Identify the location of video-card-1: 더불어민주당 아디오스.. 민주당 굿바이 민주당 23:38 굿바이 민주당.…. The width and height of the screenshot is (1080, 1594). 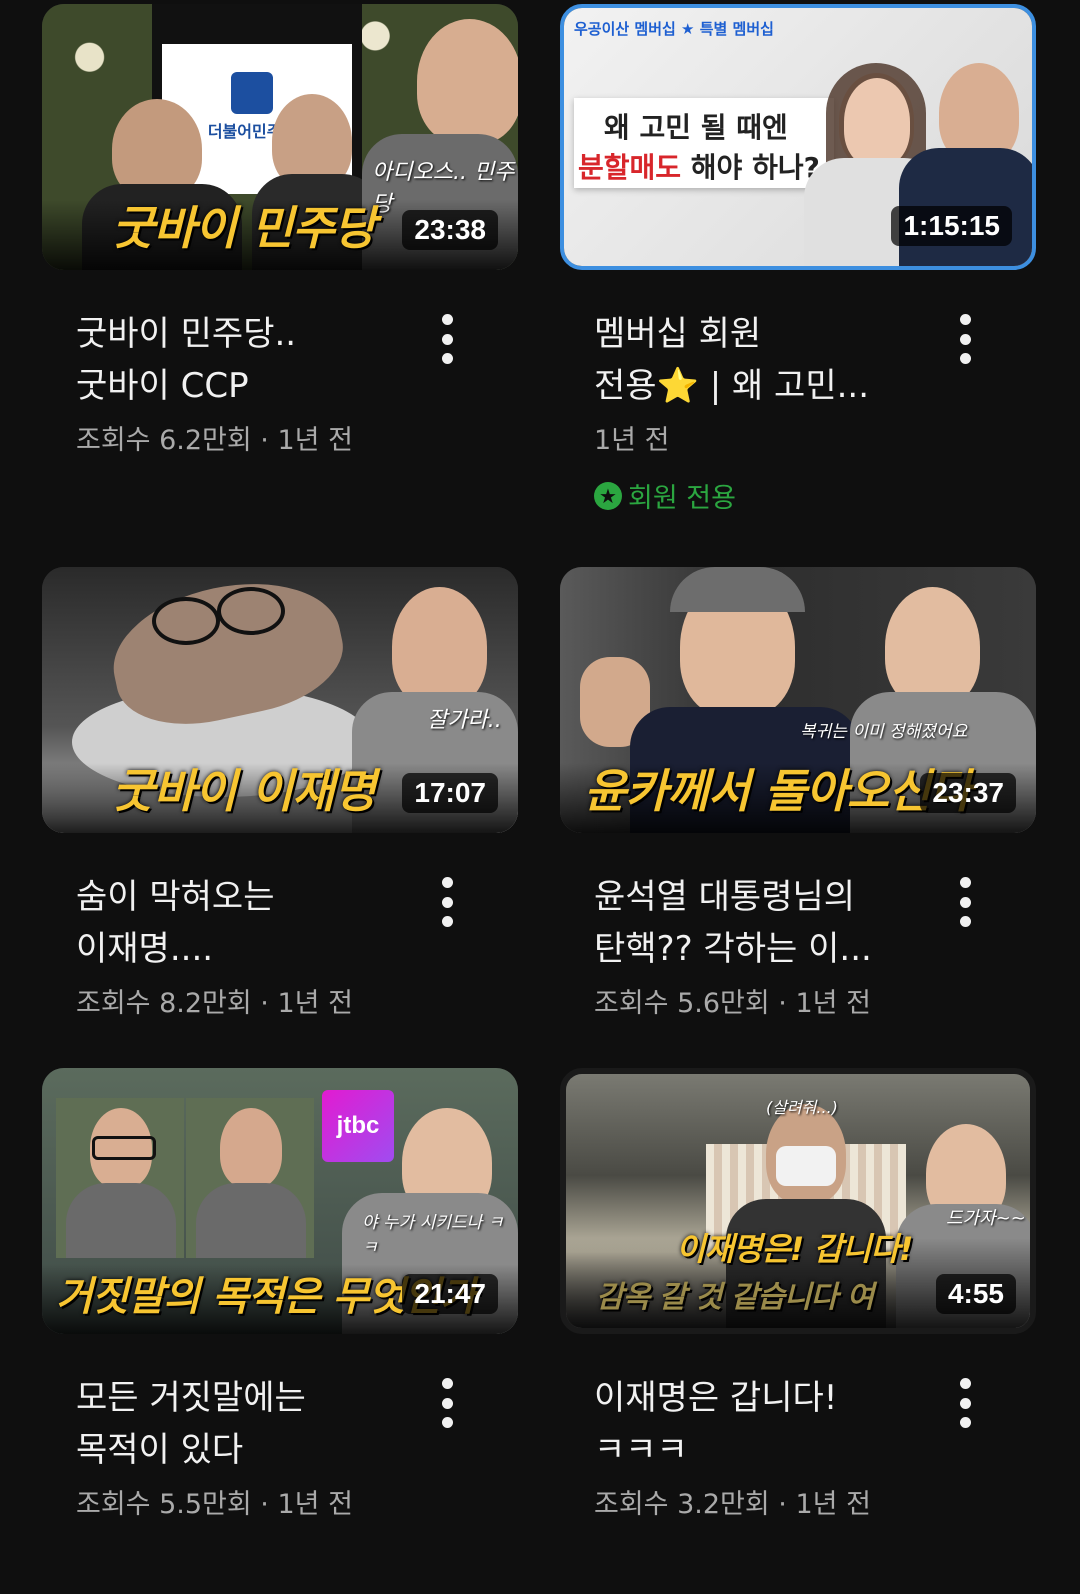
(280, 267).